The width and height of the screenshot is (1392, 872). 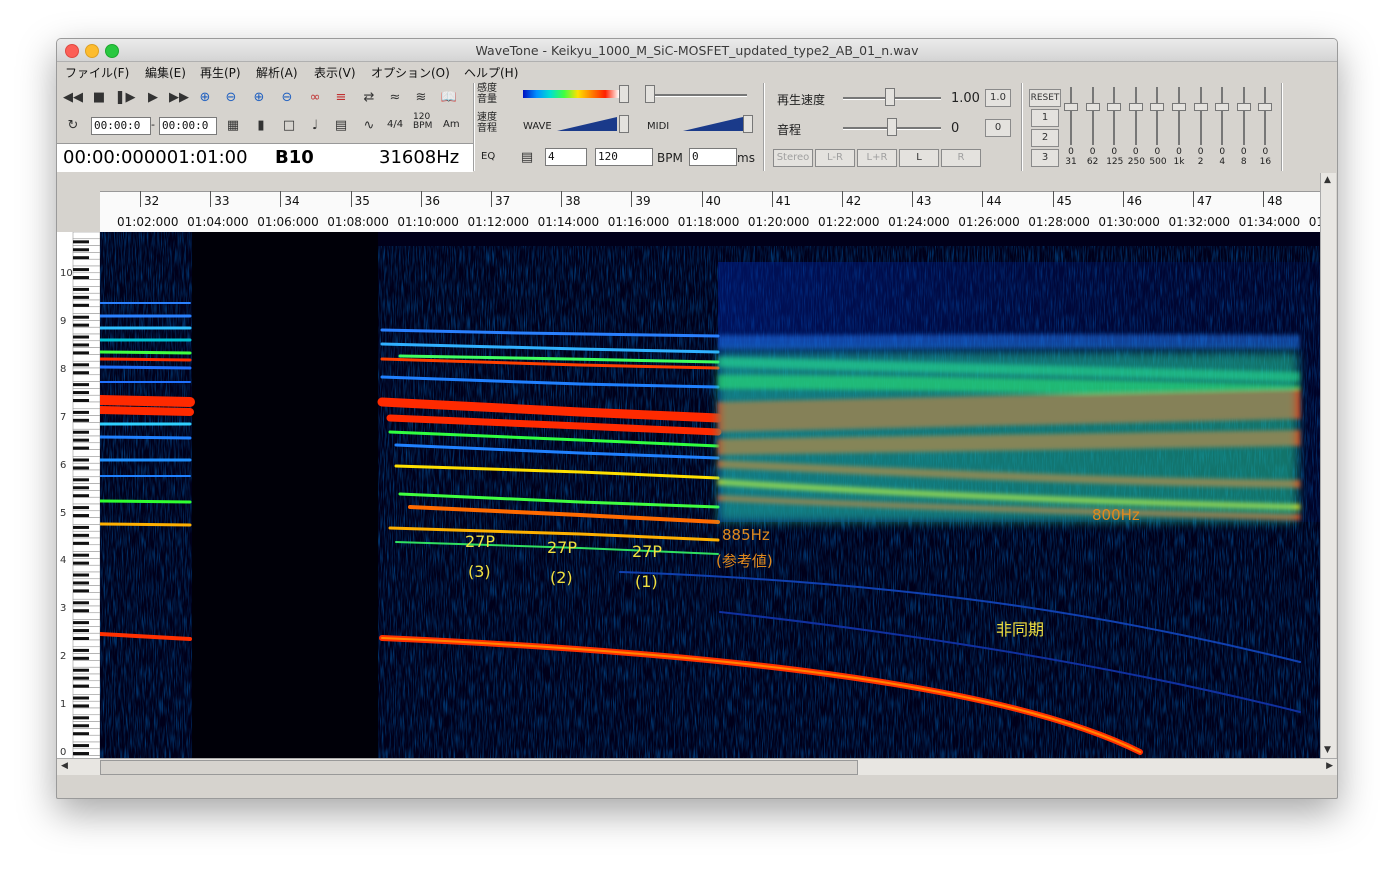 I want to click on scroll-left-icon: ◀, so click(x=64, y=766).